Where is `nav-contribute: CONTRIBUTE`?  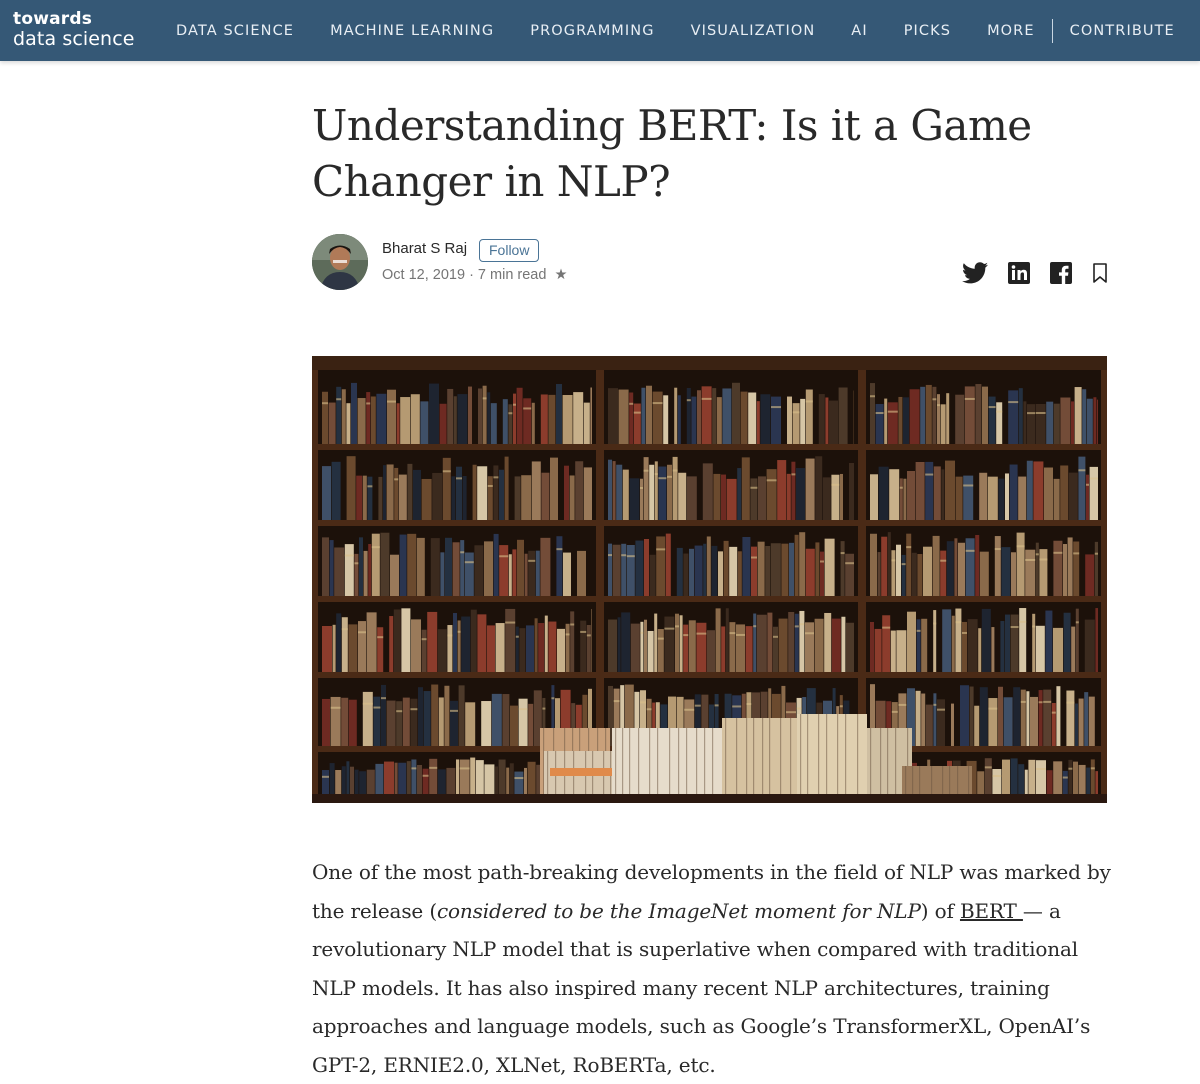
nav-contribute: CONTRIBUTE is located at coordinates (1122, 31).